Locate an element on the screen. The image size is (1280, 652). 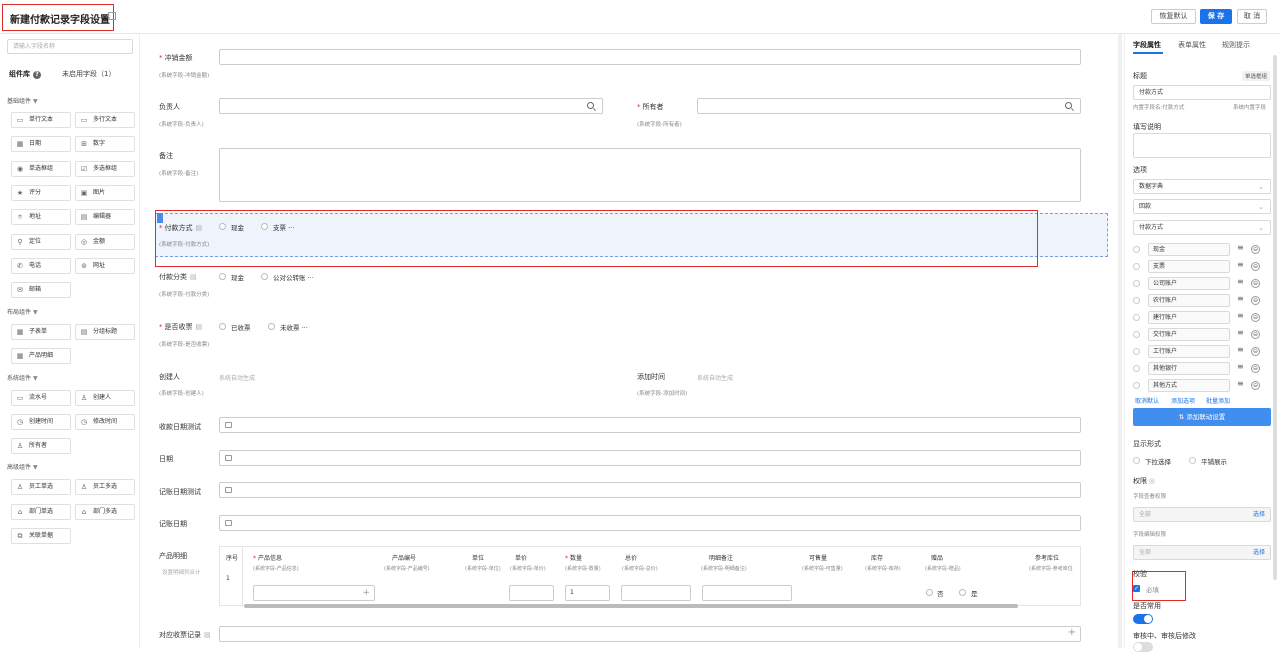
cancel-button: 取 消 is located at coordinates (1252, 16).